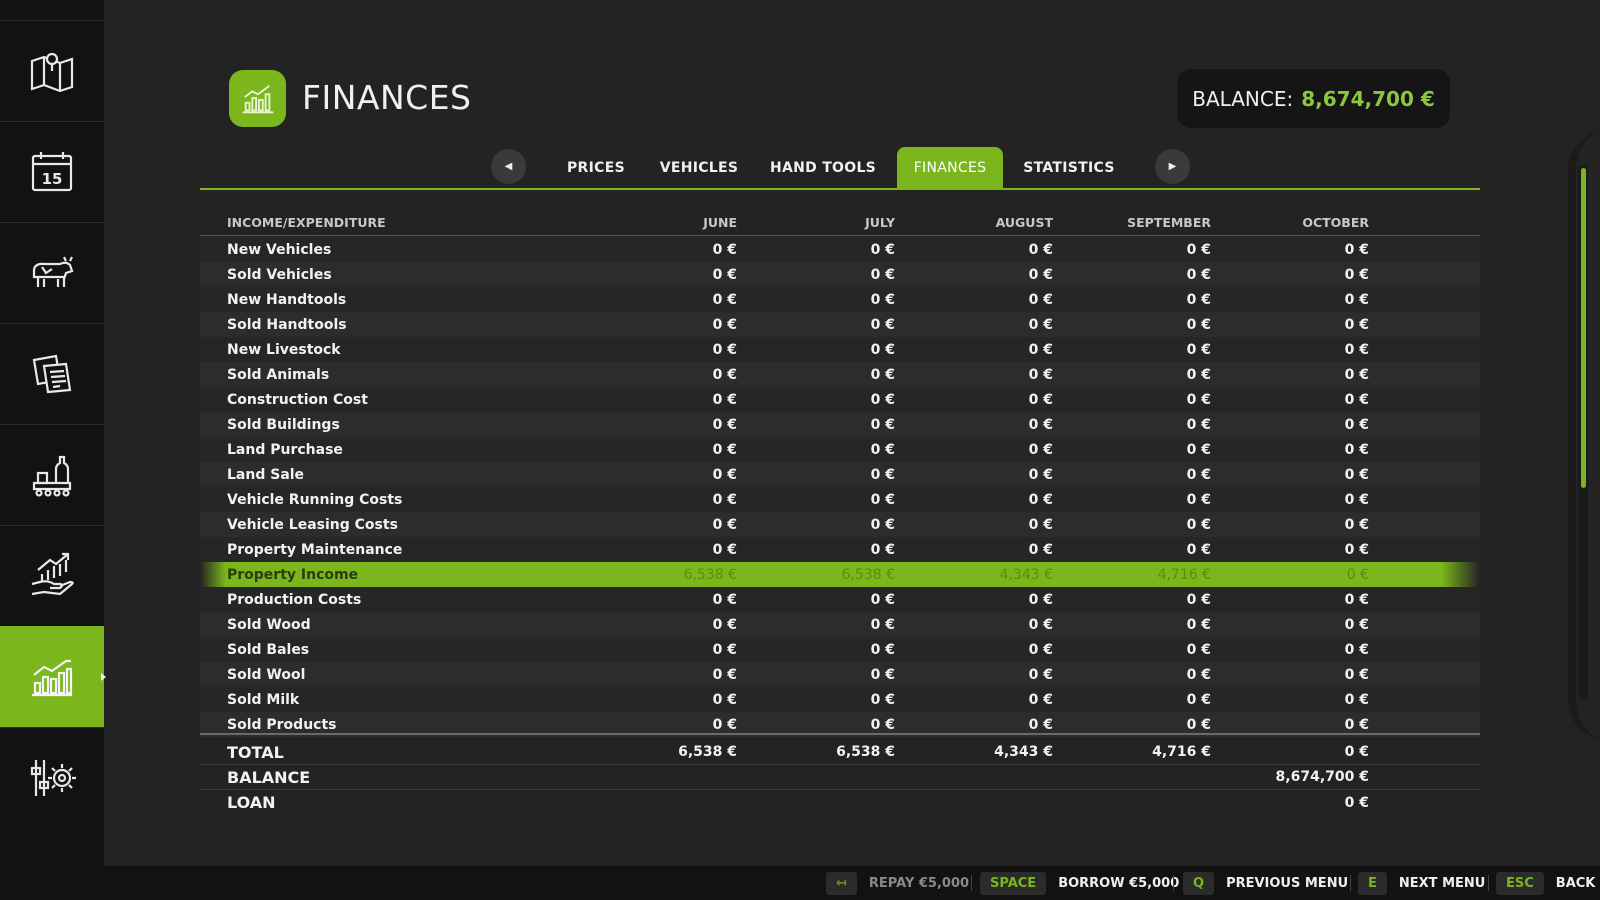 This screenshot has width=1600, height=900. I want to click on row-label: Land Purchase, so click(285, 449).